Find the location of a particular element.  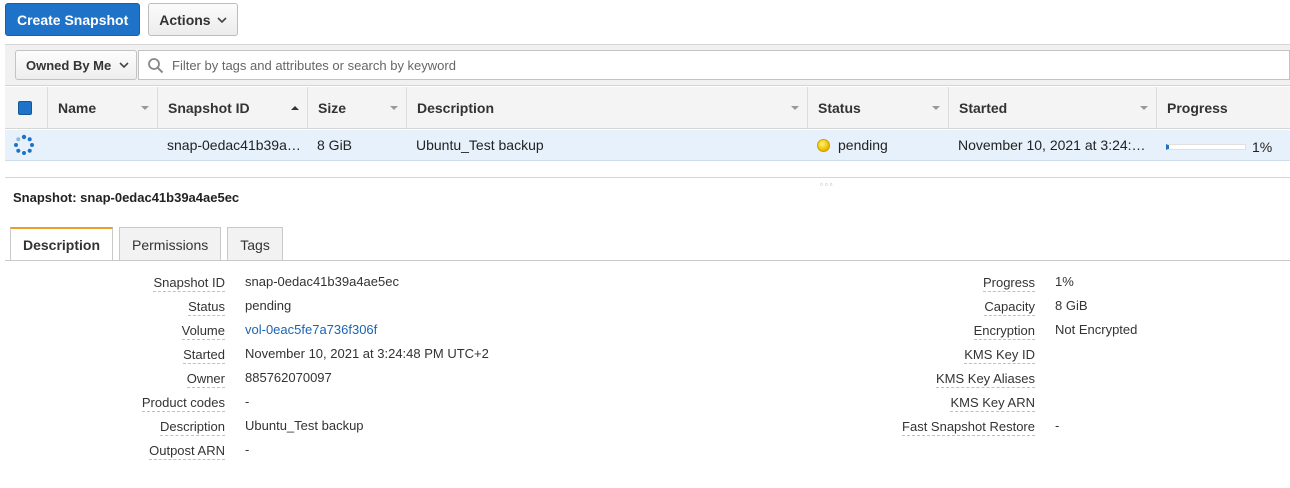

column-label: Snapshot ID is located at coordinates (209, 108).